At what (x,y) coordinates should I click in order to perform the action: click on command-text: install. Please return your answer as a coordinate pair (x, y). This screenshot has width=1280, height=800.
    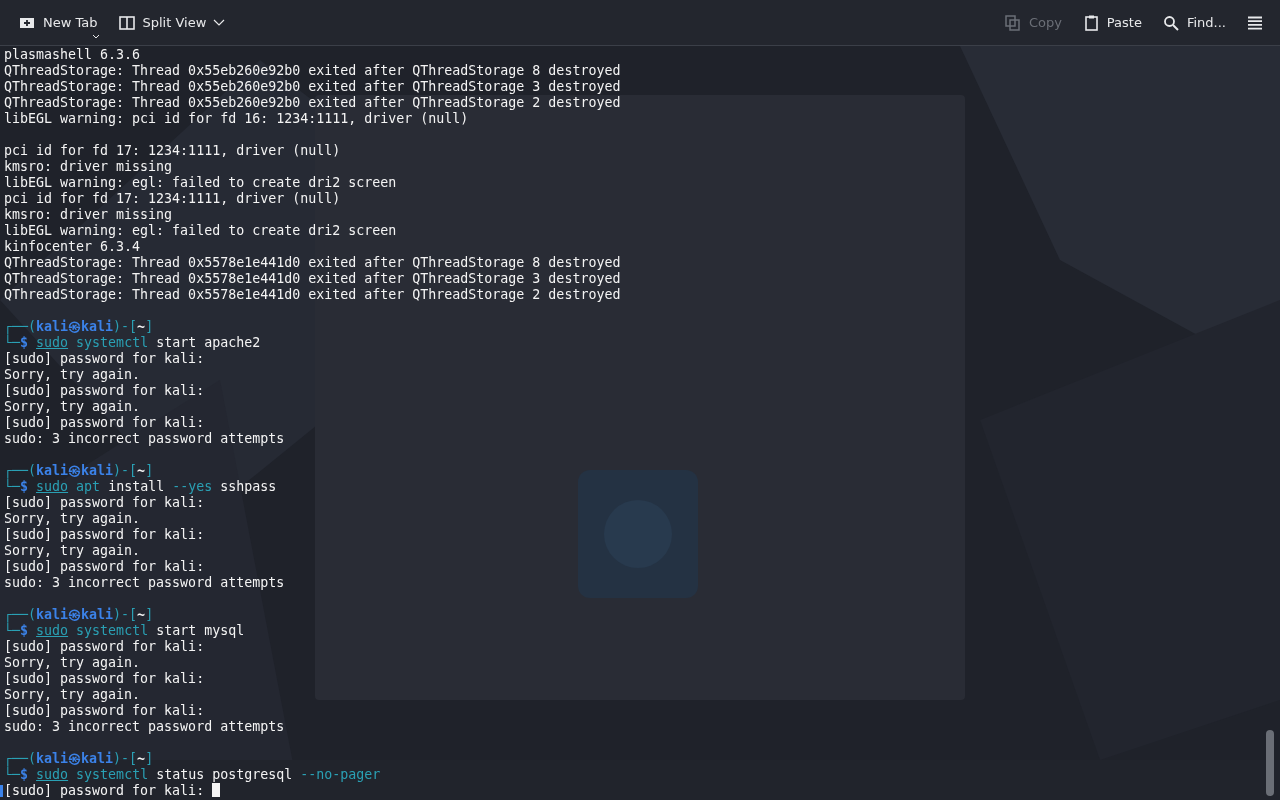
    Looking at the image, I should click on (136, 486).